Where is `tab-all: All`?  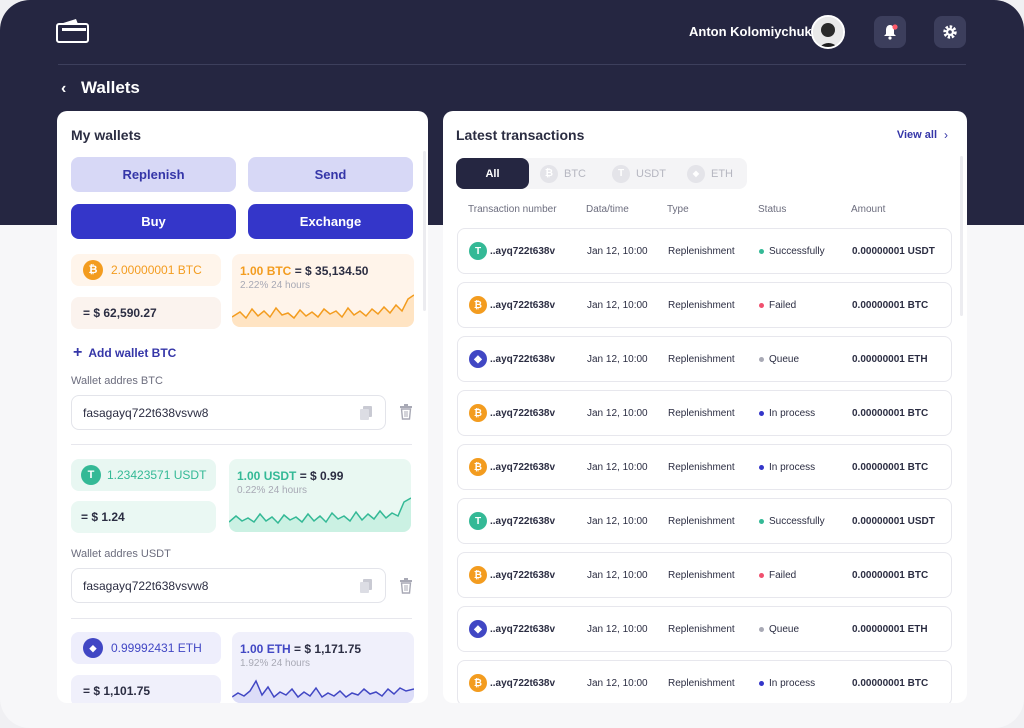
tab-all: All is located at coordinates (492, 173).